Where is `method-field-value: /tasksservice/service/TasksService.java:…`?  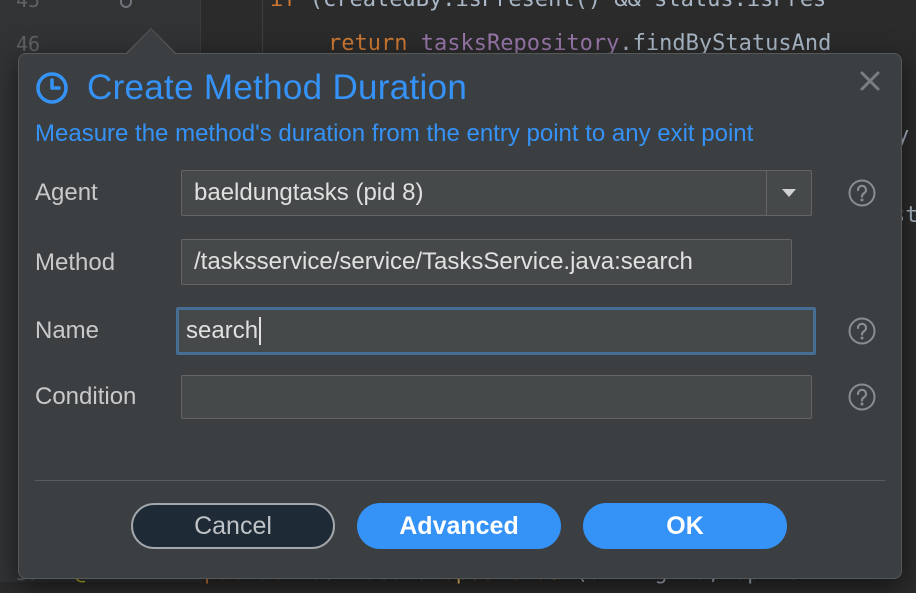 method-field-value: /tasksservice/service/TasksService.java:… is located at coordinates (443, 261).